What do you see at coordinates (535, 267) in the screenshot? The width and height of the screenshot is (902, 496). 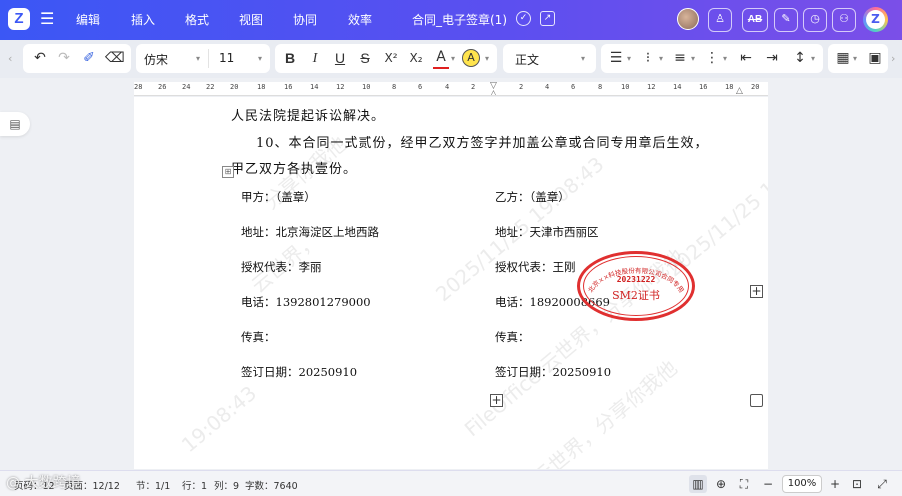 I see `party-b-rep: 授权代表：王刚` at bounding box center [535, 267].